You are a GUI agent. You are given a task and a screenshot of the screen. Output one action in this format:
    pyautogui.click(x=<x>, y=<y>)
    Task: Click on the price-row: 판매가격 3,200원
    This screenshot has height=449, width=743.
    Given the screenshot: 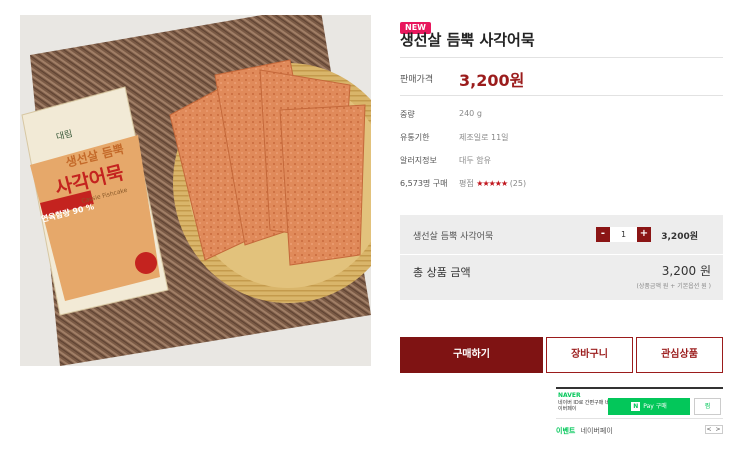 What is the action you would take?
    pyautogui.click(x=561, y=78)
    